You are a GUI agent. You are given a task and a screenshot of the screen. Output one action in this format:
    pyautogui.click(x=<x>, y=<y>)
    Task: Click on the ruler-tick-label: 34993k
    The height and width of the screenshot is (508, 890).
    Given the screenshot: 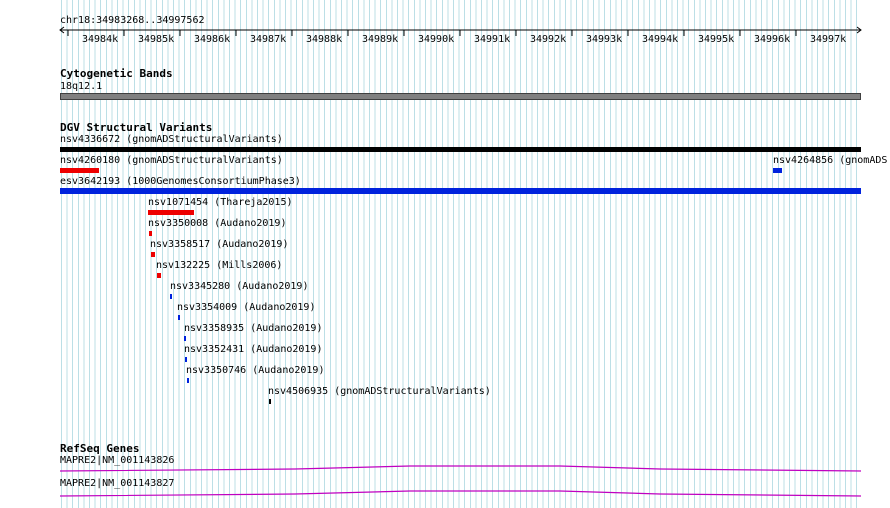 What is the action you would take?
    pyautogui.click(x=604, y=39)
    